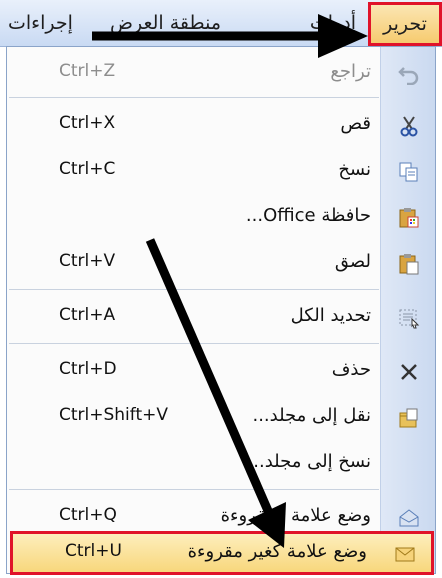  Describe the element at coordinates (409, 218) in the screenshot. I see `clipboard-icon` at that location.